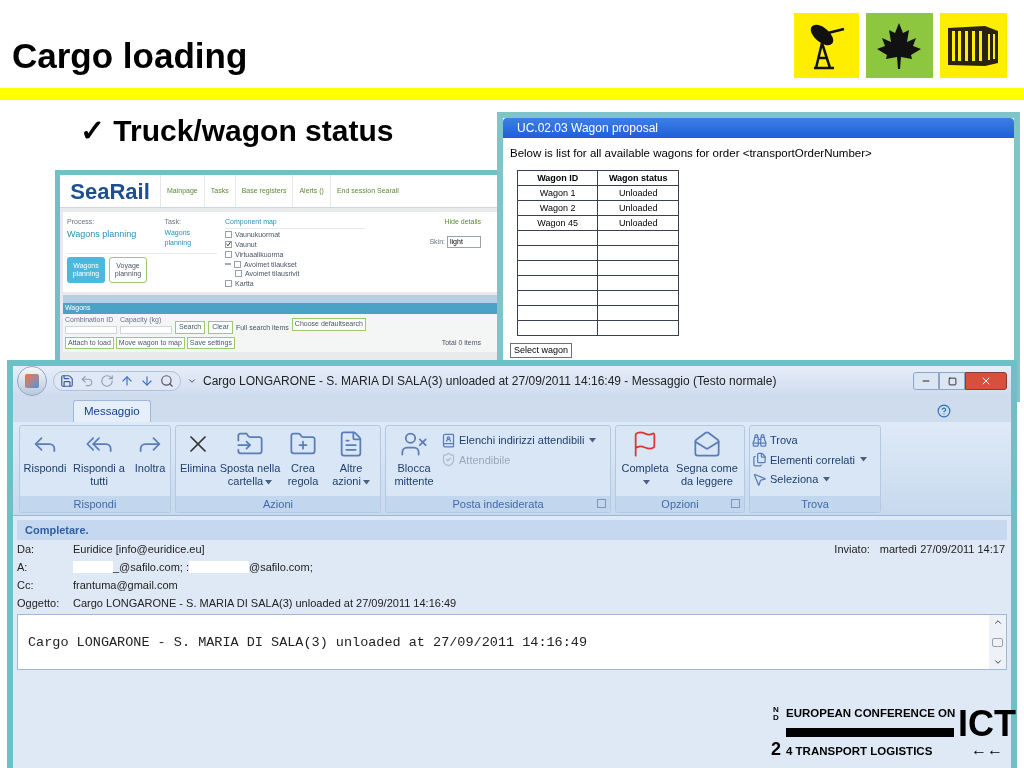 The width and height of the screenshot is (1024, 768). Describe the element at coordinates (587, 128) in the screenshot. I see `dialog-title: UC.02.03 Wagon proposal` at that location.